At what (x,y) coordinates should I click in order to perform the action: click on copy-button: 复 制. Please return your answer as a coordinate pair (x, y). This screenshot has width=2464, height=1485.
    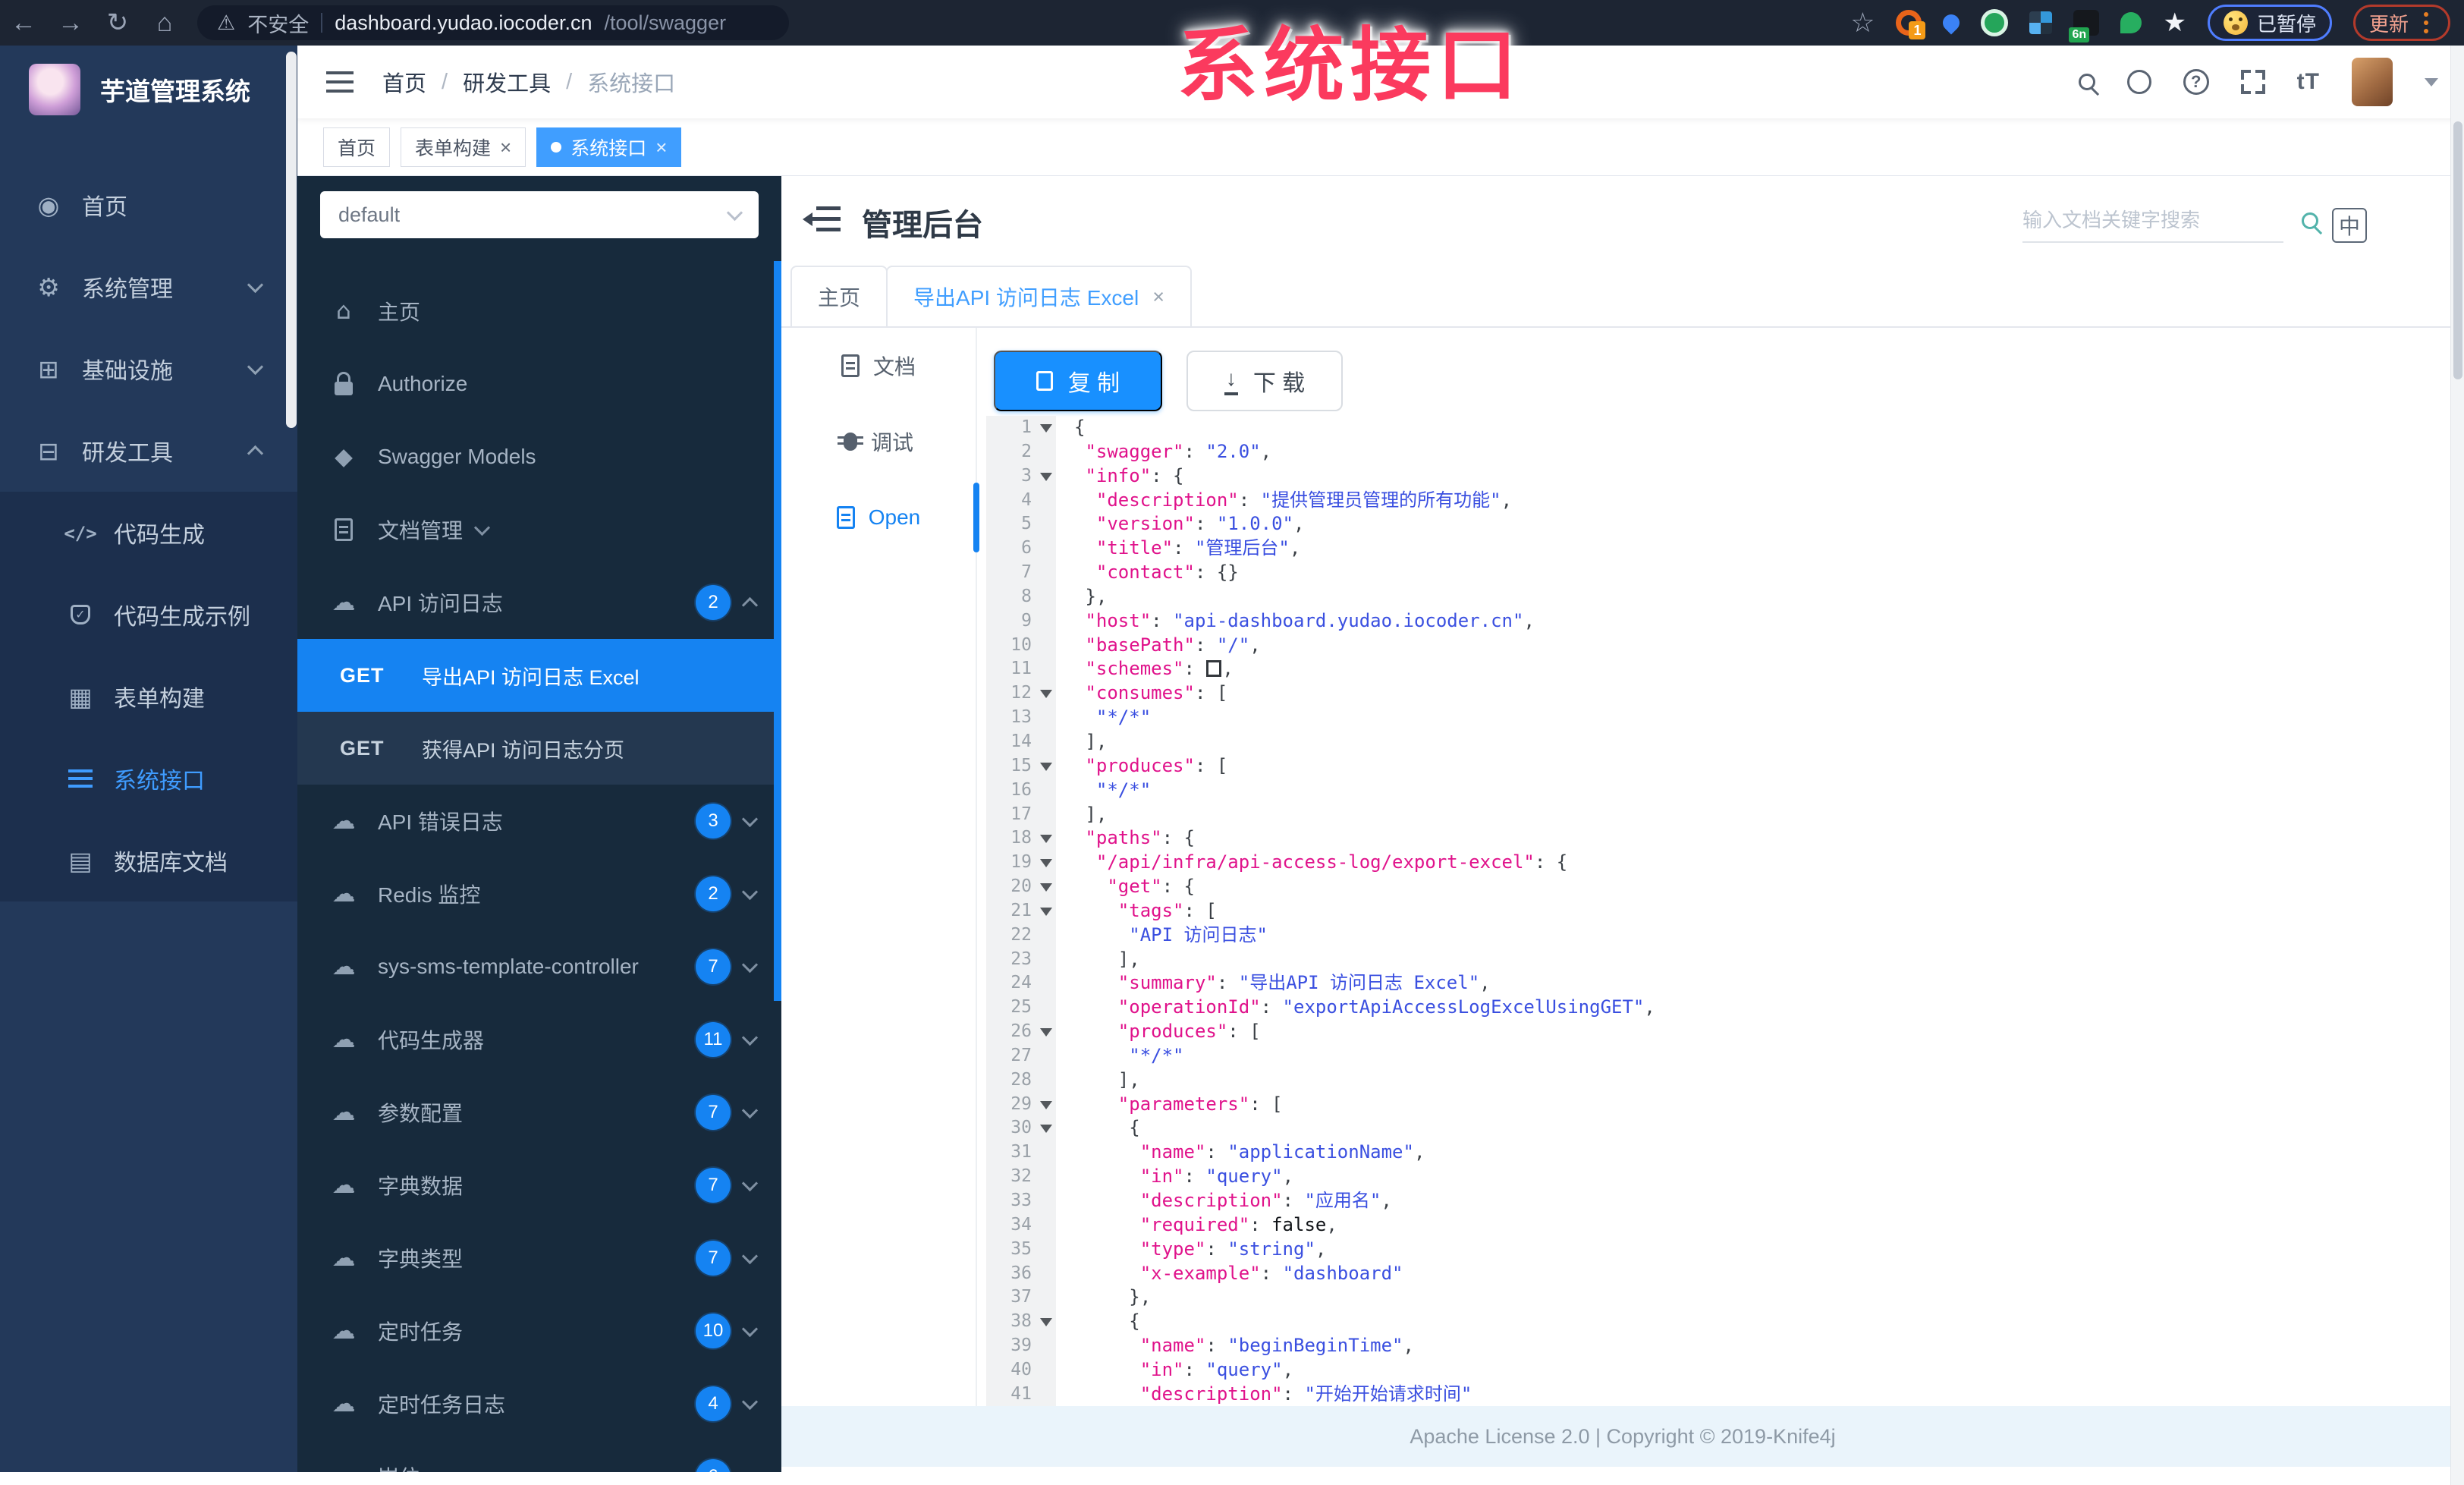
    Looking at the image, I should click on (1078, 381).